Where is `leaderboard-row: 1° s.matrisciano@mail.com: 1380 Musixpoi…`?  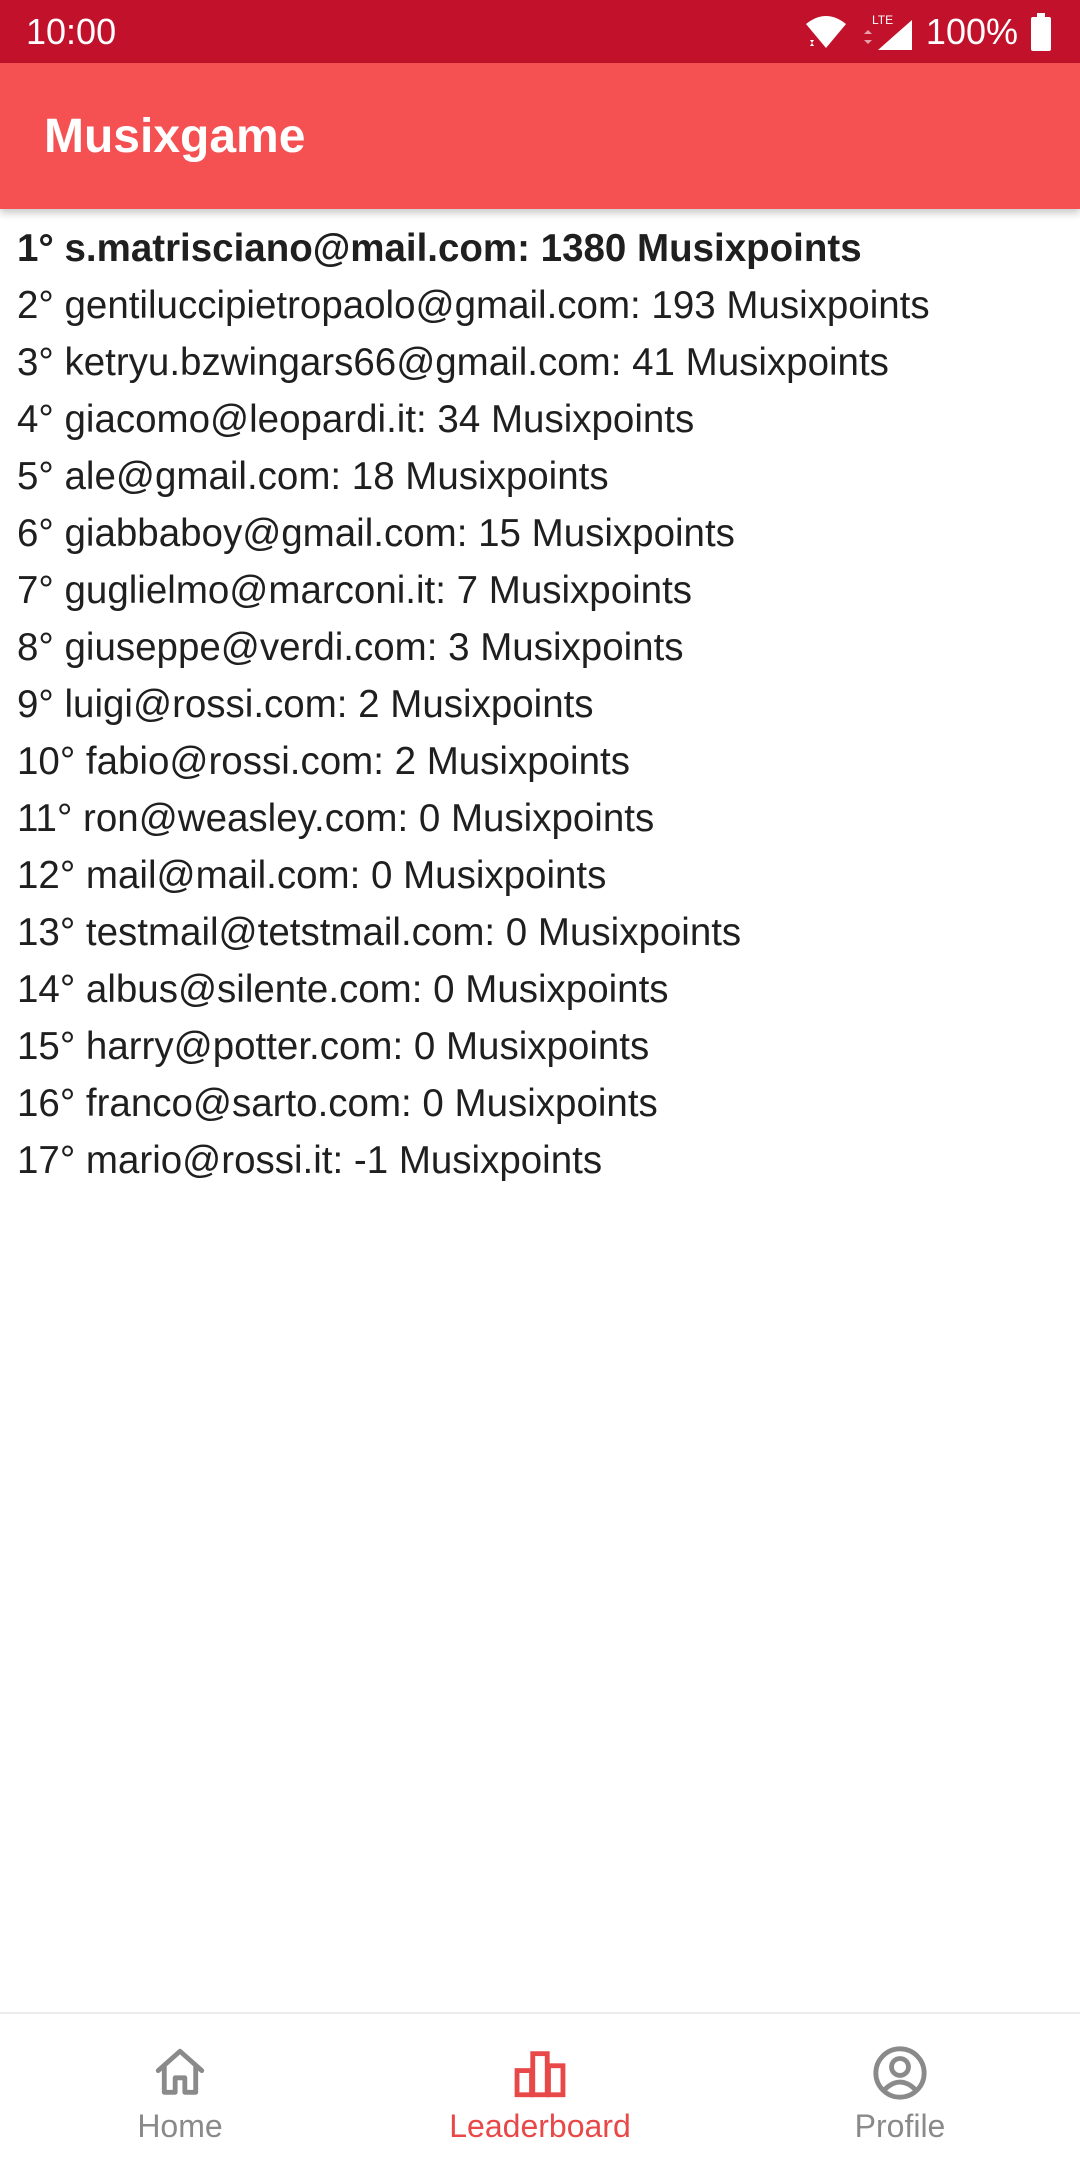
leaderboard-row: 1° s.matrisciano@mail.com: 1380 Musixpoi… is located at coordinates (439, 248).